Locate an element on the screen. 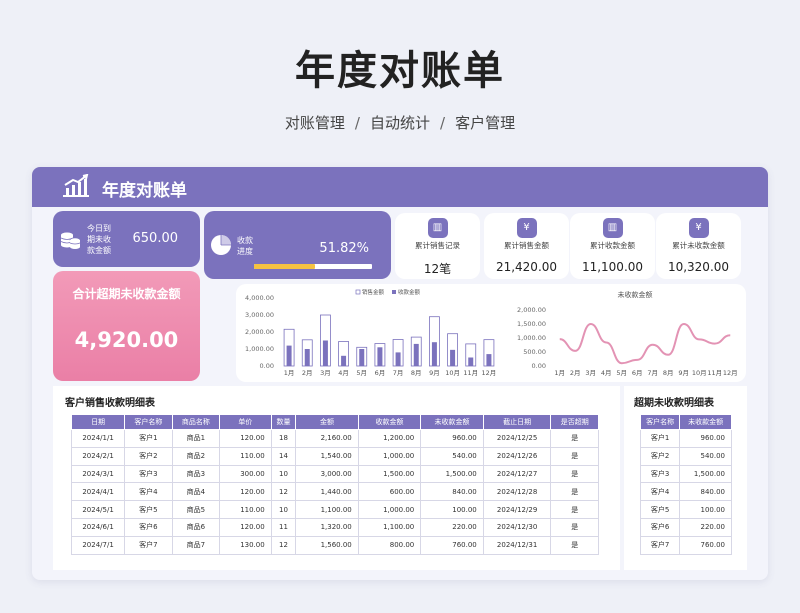 The image size is (800, 613). sales-cell: 2024/5/1 is located at coordinates (98, 509).